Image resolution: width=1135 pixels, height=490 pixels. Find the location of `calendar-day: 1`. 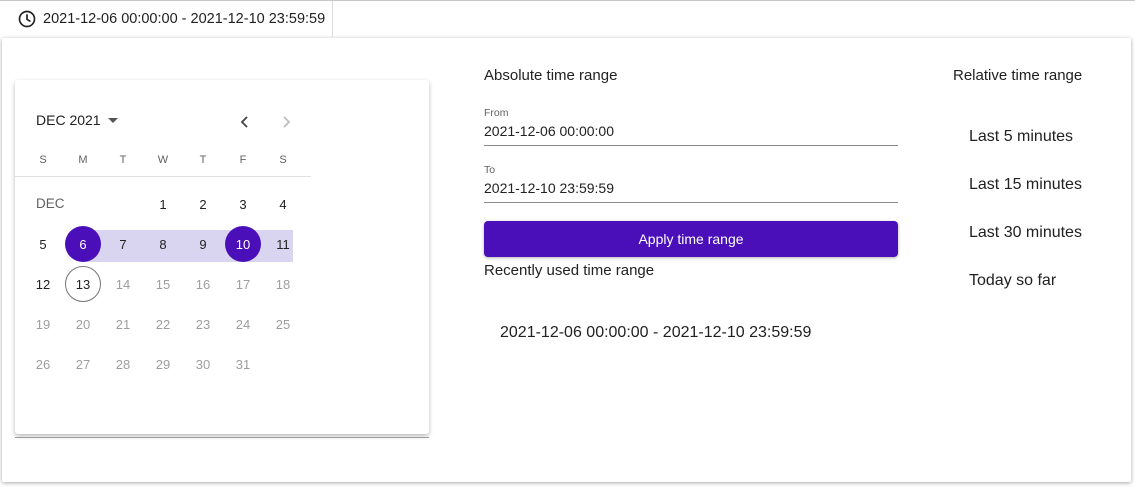

calendar-day: 1 is located at coordinates (163, 204).